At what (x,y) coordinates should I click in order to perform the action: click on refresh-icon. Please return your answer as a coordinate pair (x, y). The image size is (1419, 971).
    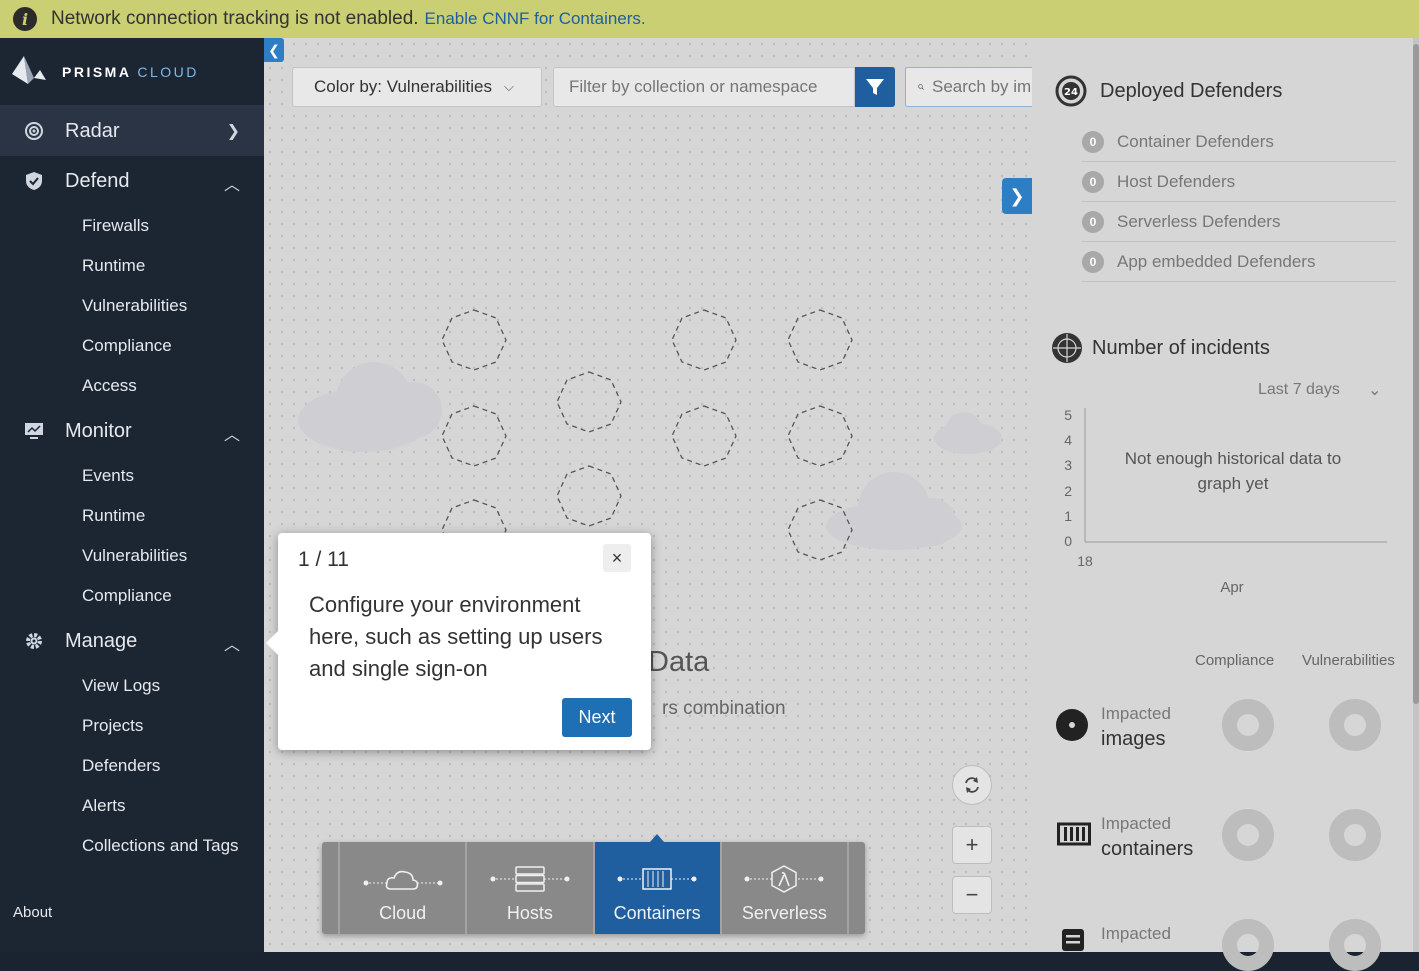
    Looking at the image, I should click on (972, 785).